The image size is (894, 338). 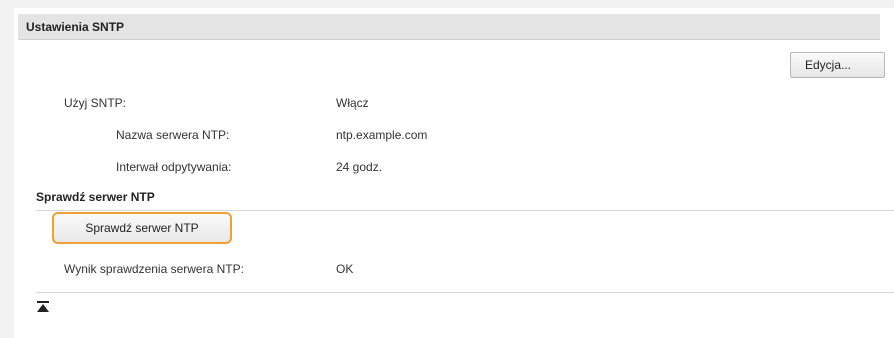 I want to click on ntp-server-name-value: ntp.example.com, so click(x=382, y=135).